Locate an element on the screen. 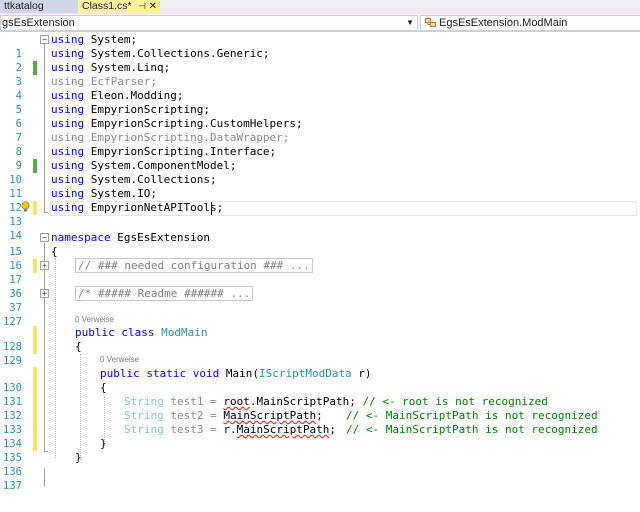  close-icon: ✕ is located at coordinates (153, 6).